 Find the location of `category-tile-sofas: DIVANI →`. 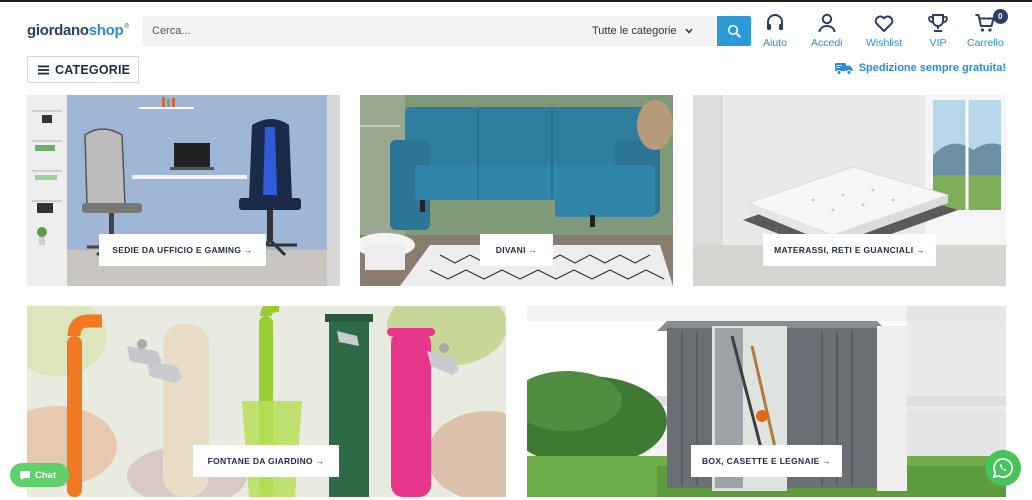

category-tile-sofas: DIVANI → is located at coordinates (516, 190).